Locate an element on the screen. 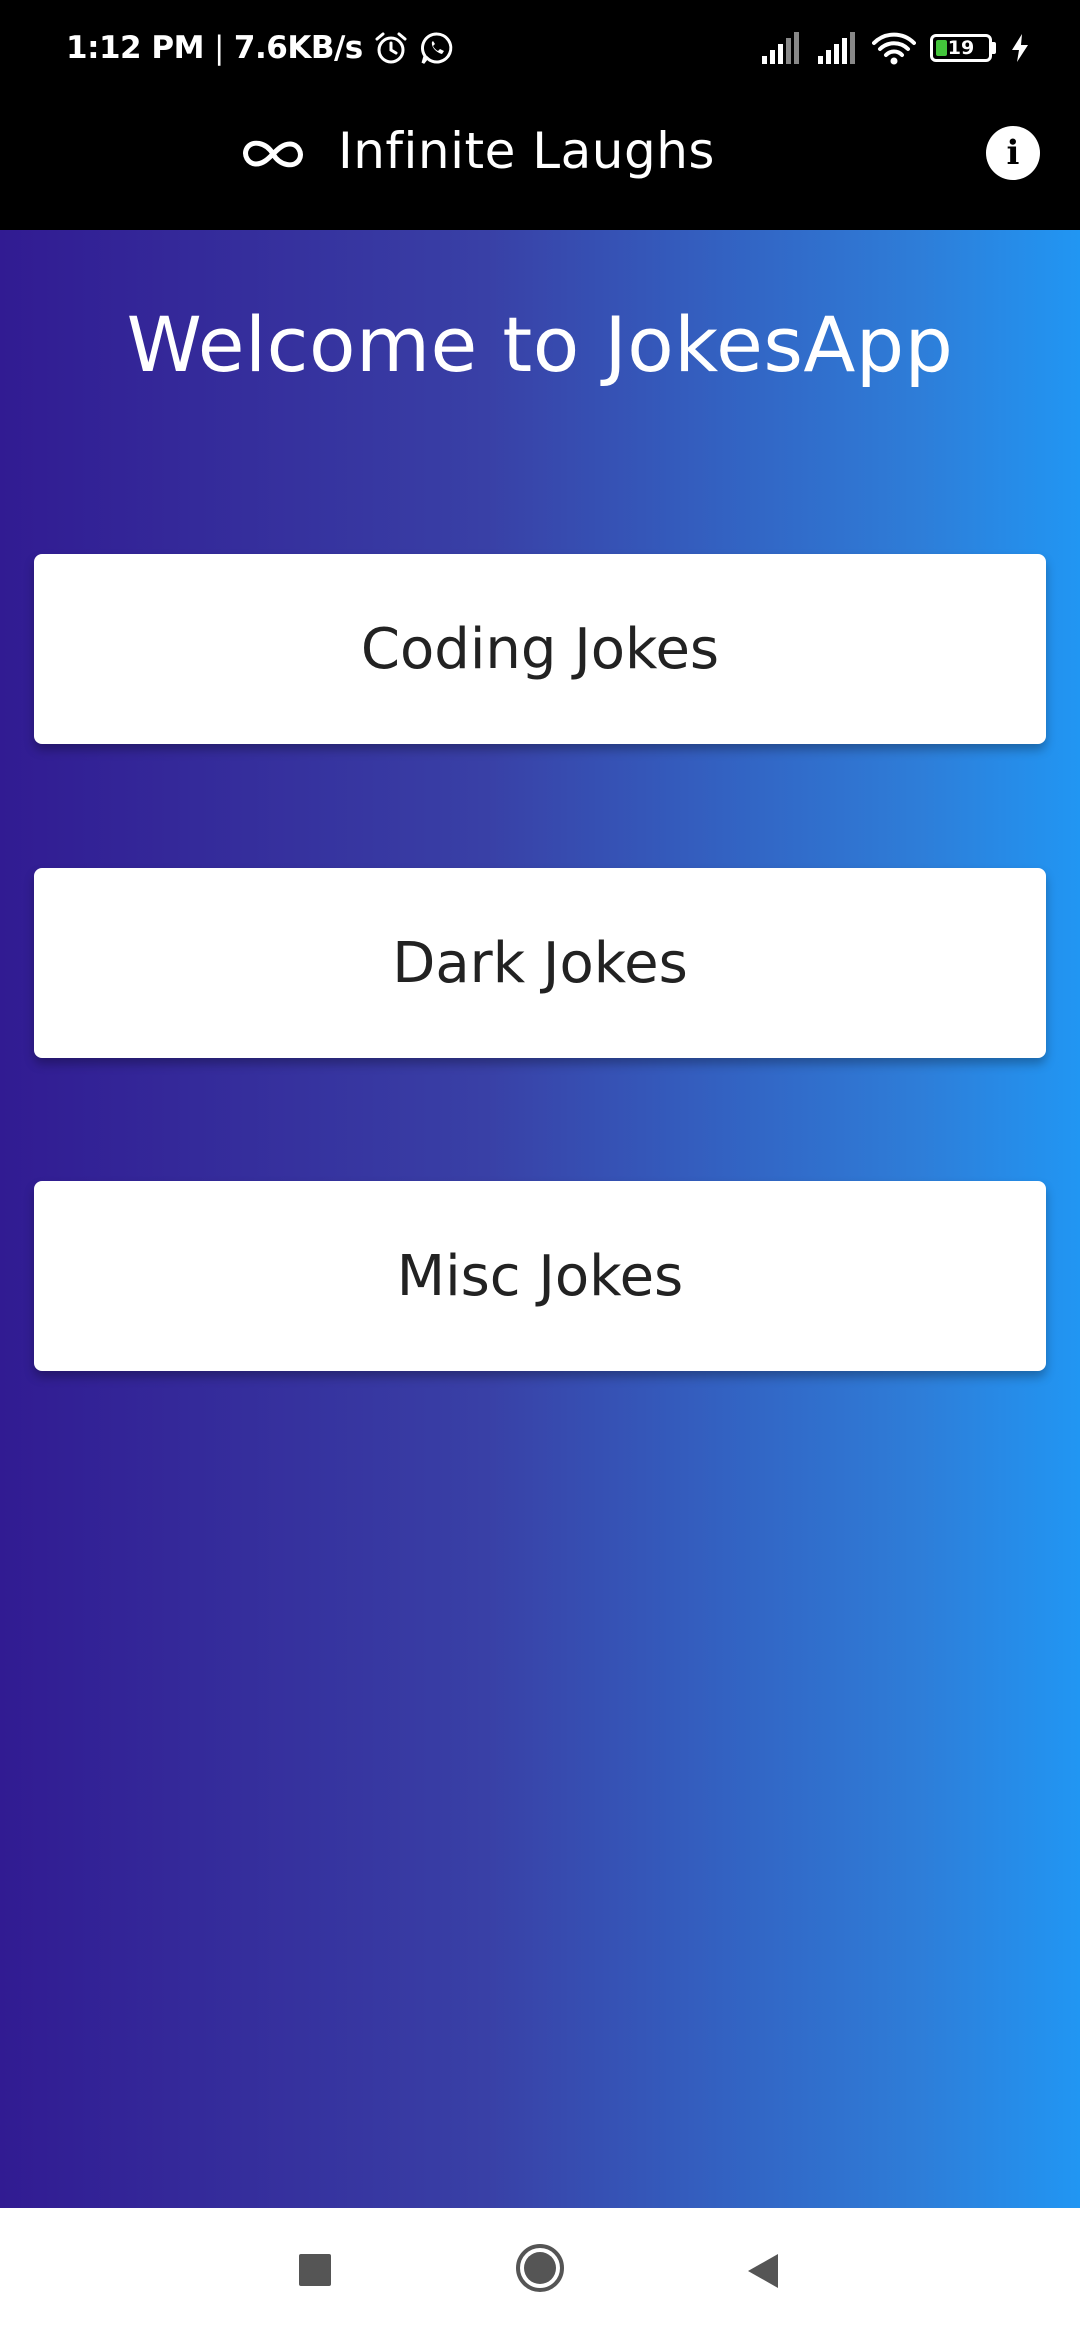 The width and height of the screenshot is (1080, 2340). dark-jokes-label: Dark Jokes is located at coordinates (540, 963).